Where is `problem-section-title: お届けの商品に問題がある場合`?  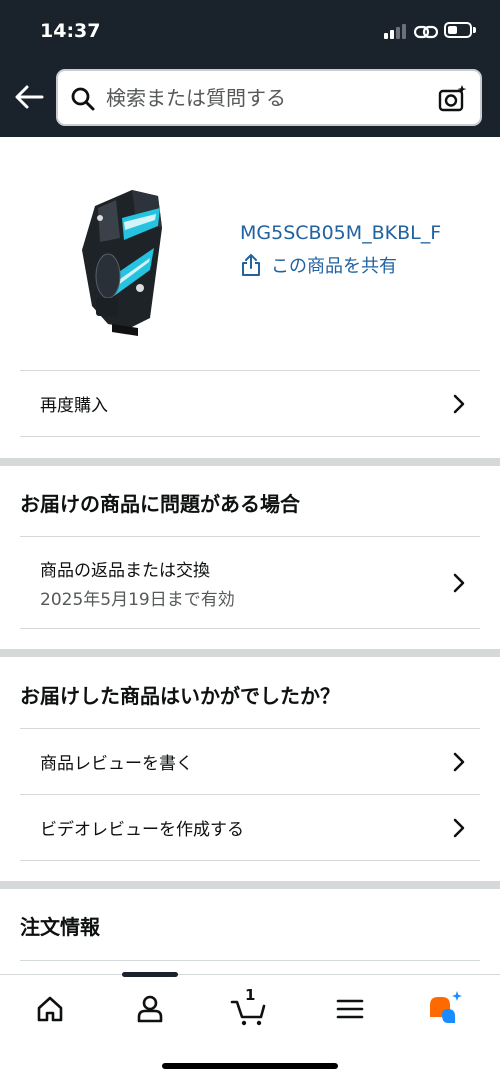 problem-section-title: お届けの商品に問題がある場合 is located at coordinates (160, 504).